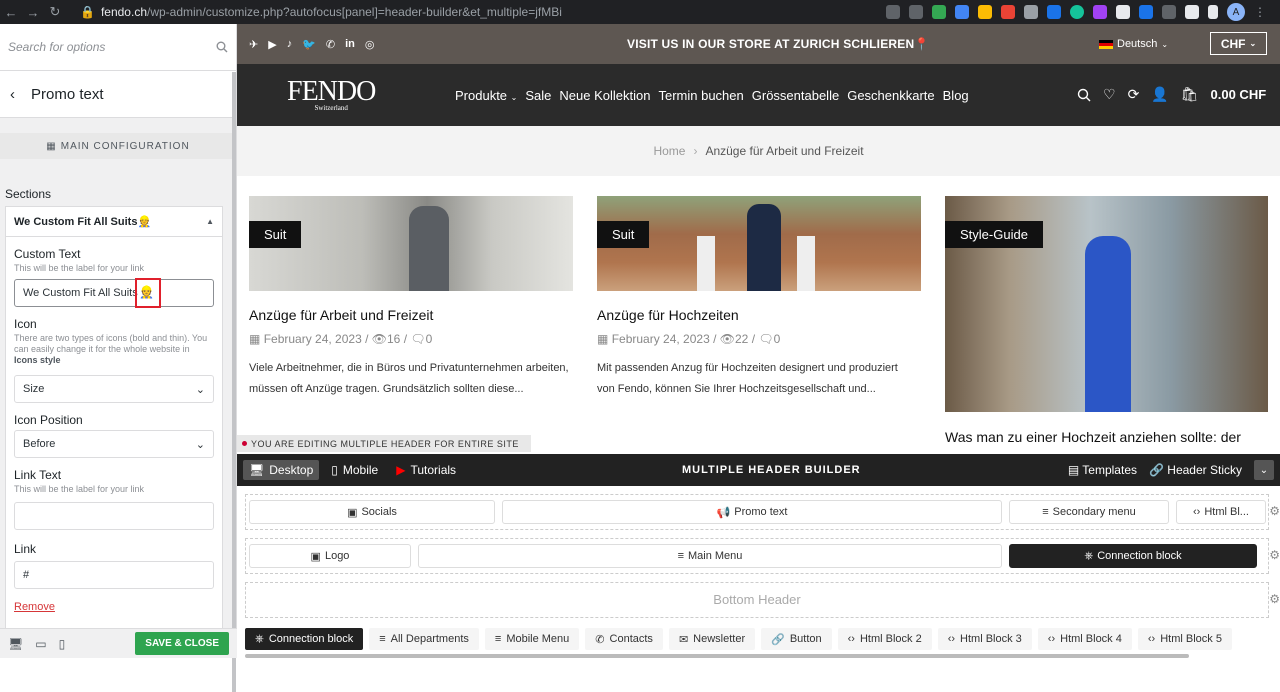 The height and width of the screenshot is (692, 1280). What do you see at coordinates (712, 639) in the screenshot?
I see `element-newsletter: ✉ Newsletter` at bounding box center [712, 639].